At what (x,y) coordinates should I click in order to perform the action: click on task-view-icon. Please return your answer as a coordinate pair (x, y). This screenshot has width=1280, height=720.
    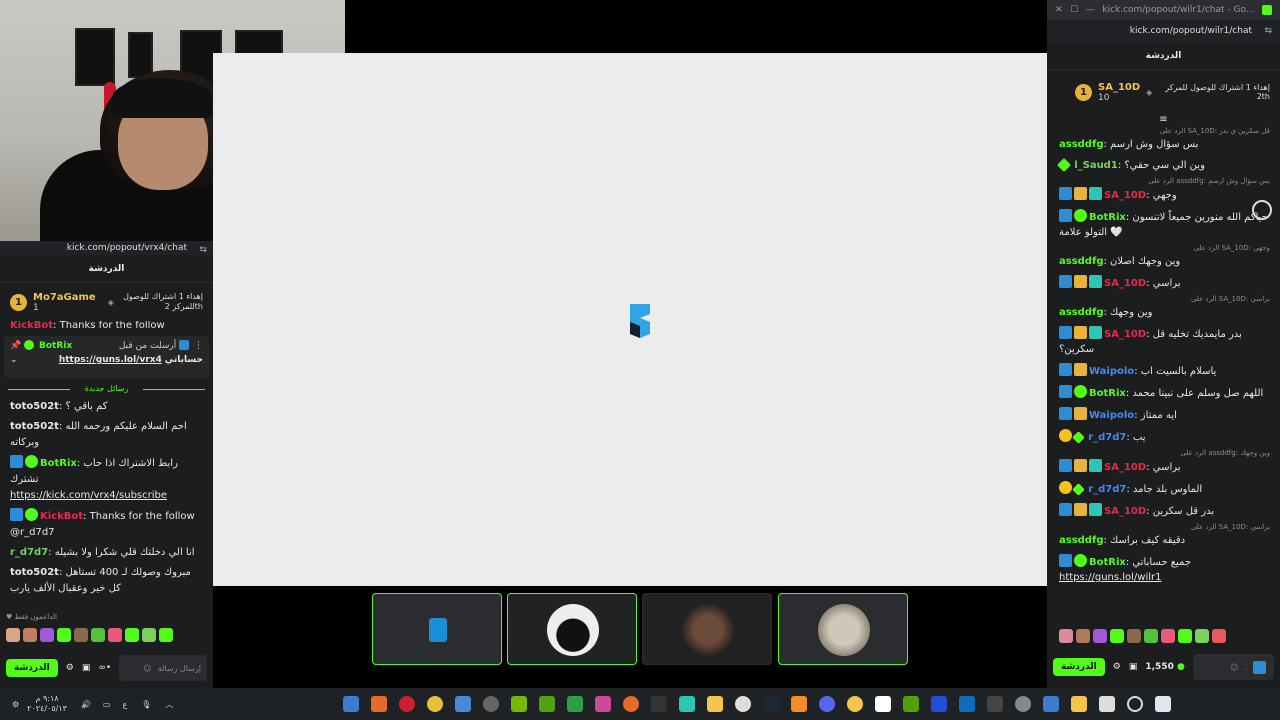
    Looking at the image, I should click on (1107, 704).